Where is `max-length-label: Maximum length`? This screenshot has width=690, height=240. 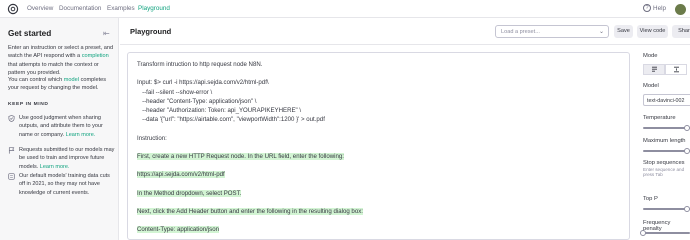
max-length-label: Maximum length is located at coordinates (664, 141).